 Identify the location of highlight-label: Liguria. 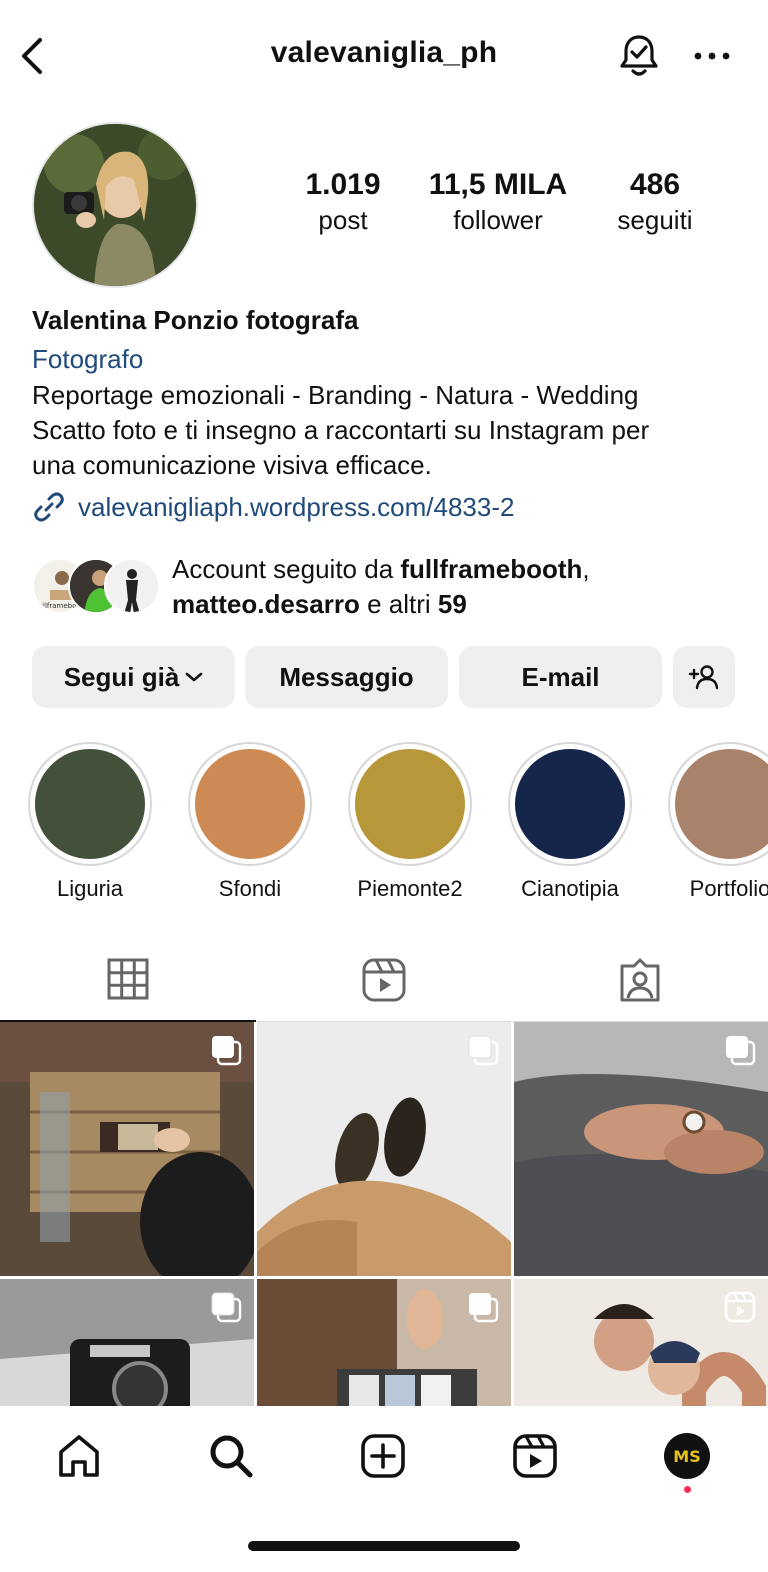
(90, 888).